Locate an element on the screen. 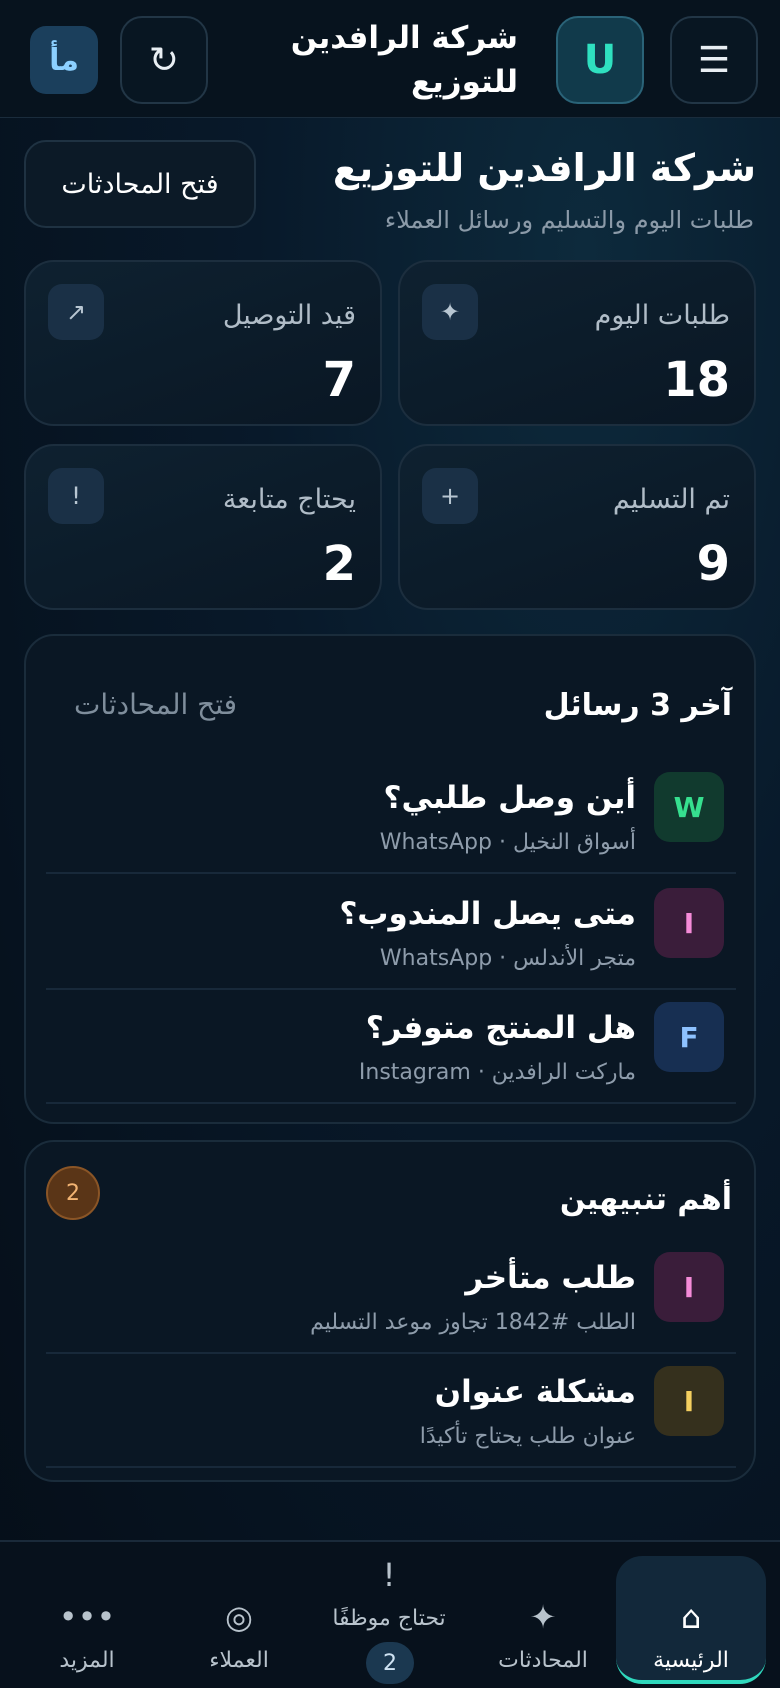 Image resolution: width=780 pixels, height=1688 pixels. alert-title: طلب متأخر is located at coordinates (550, 1278).